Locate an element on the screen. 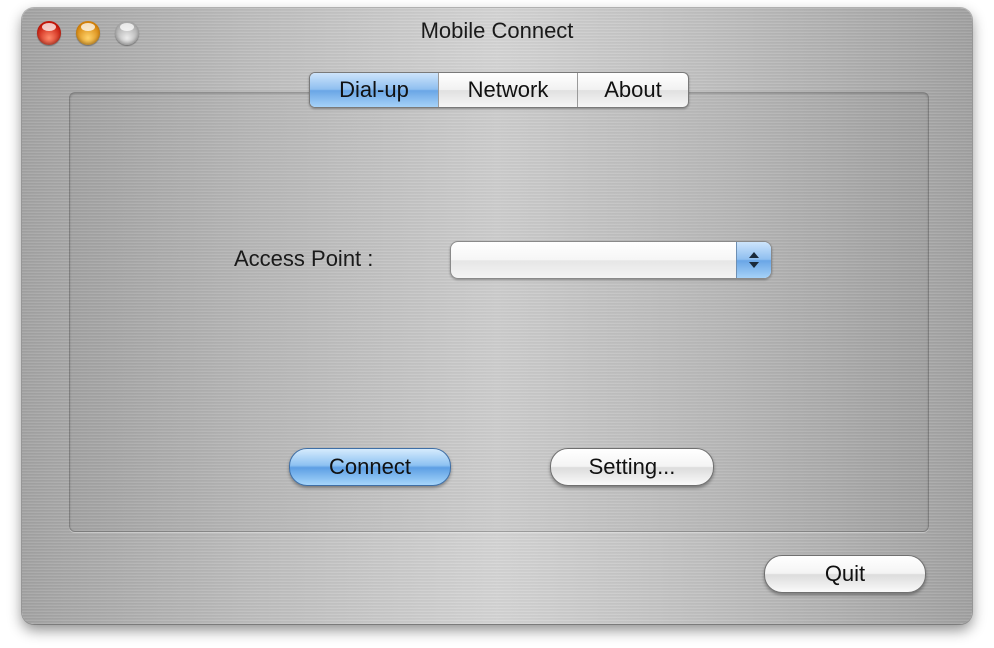  up-down-arrows-icon is located at coordinates (754, 260).